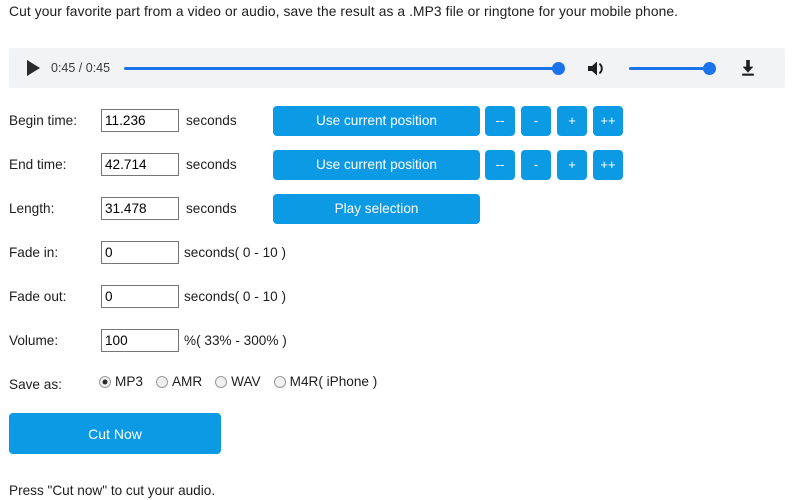  I want to click on radio-label-m4r: M4R( iPhone ), so click(333, 381).